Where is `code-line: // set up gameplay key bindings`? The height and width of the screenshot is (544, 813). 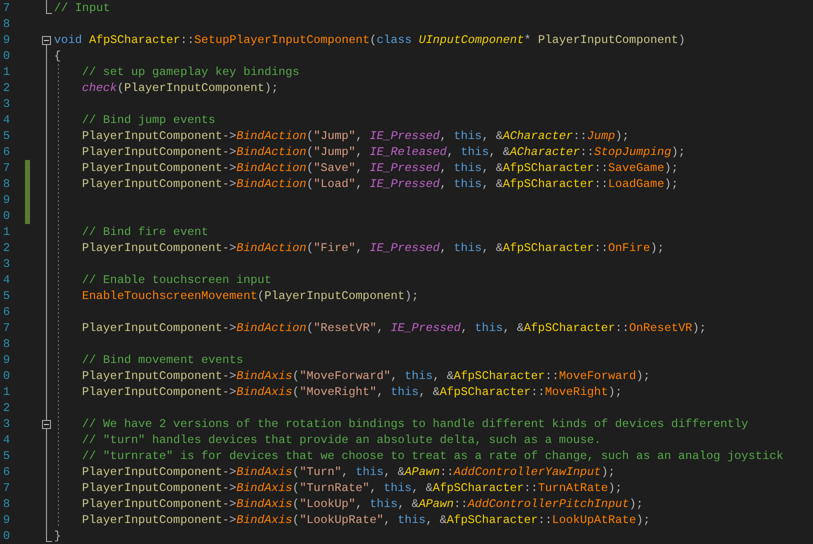 code-line: // set up gameplay key bindings is located at coordinates (191, 72).